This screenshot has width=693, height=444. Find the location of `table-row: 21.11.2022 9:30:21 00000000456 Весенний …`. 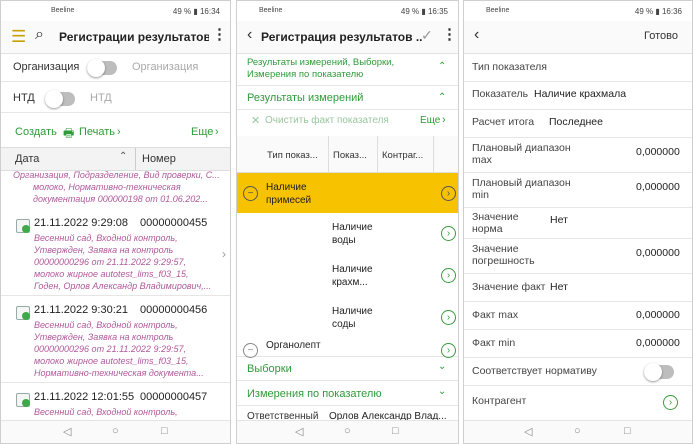

table-row: 21.11.2022 9:30:21 00000000456 Весенний … is located at coordinates (115, 340).